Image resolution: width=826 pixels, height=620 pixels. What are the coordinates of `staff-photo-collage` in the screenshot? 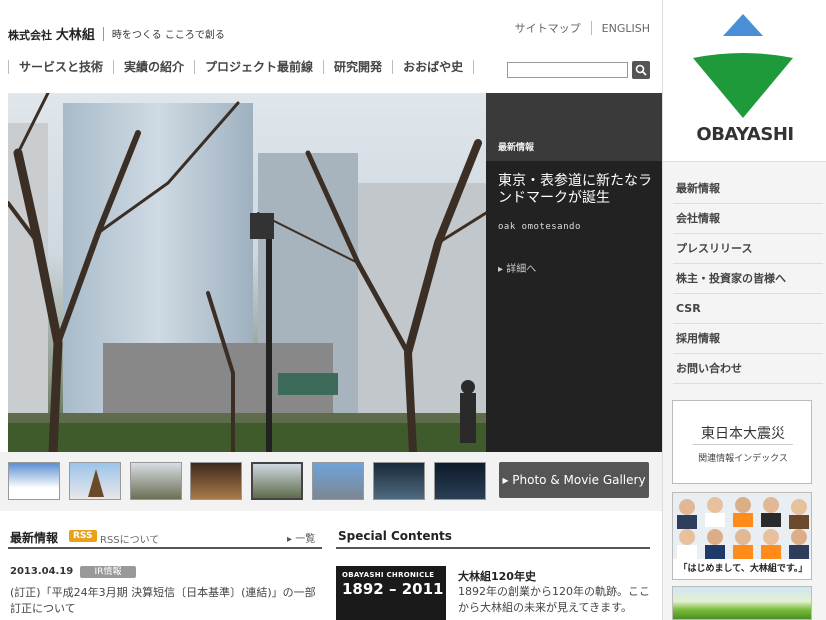 It's located at (742, 526).